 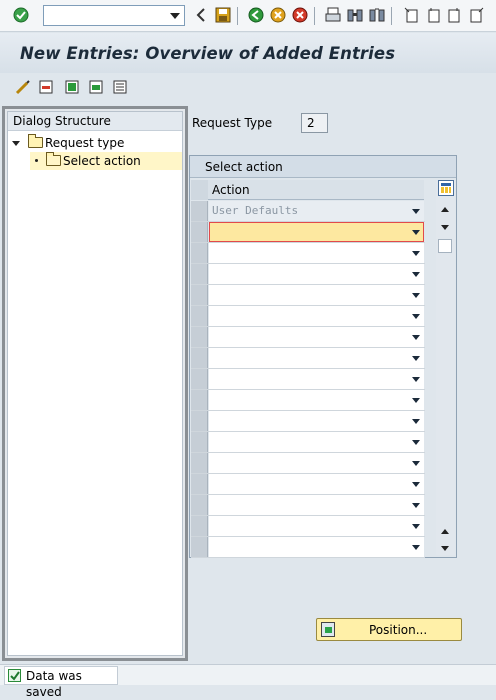 I want to click on back-icon, so click(x=256, y=15).